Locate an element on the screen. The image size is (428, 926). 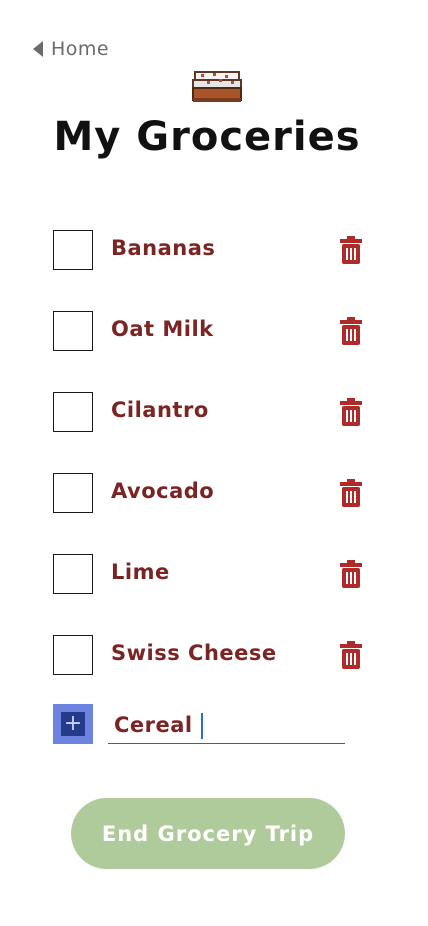
plus-icon: + is located at coordinates (73, 724).